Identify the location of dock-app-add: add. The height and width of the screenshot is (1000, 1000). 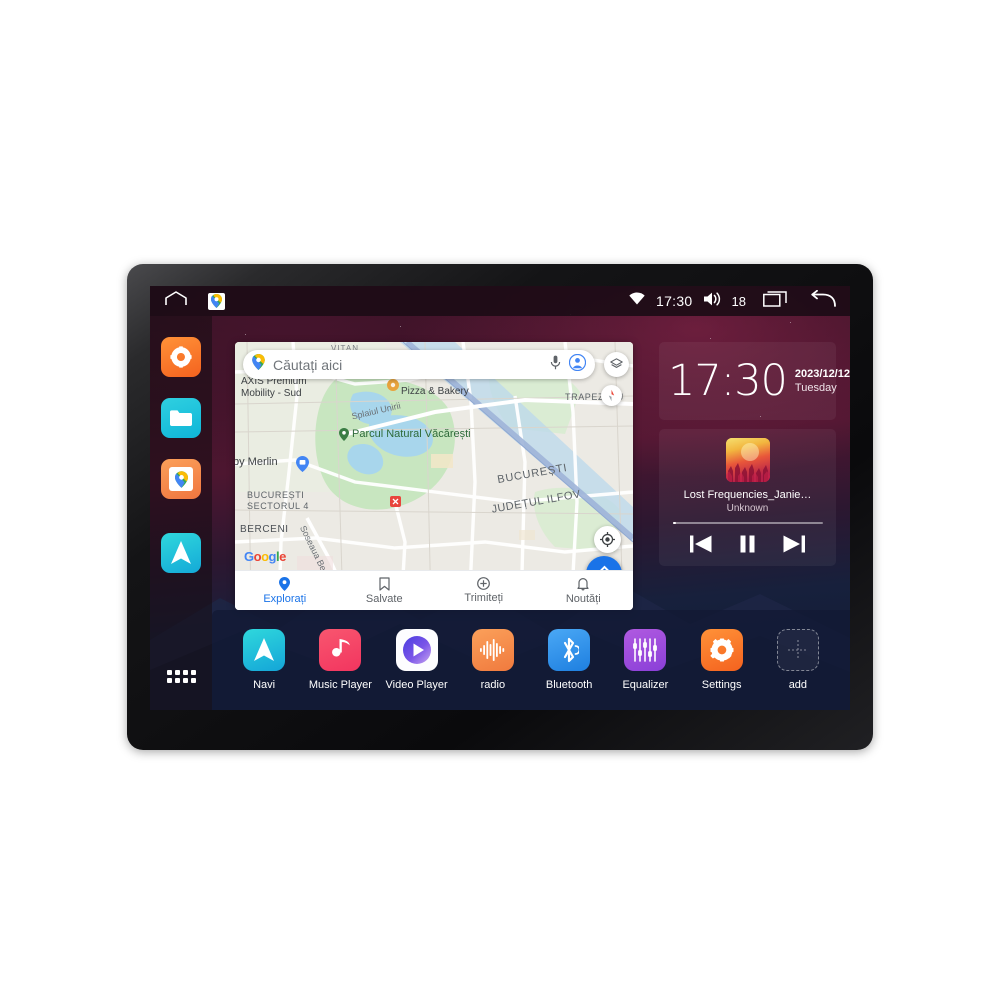
(798, 660).